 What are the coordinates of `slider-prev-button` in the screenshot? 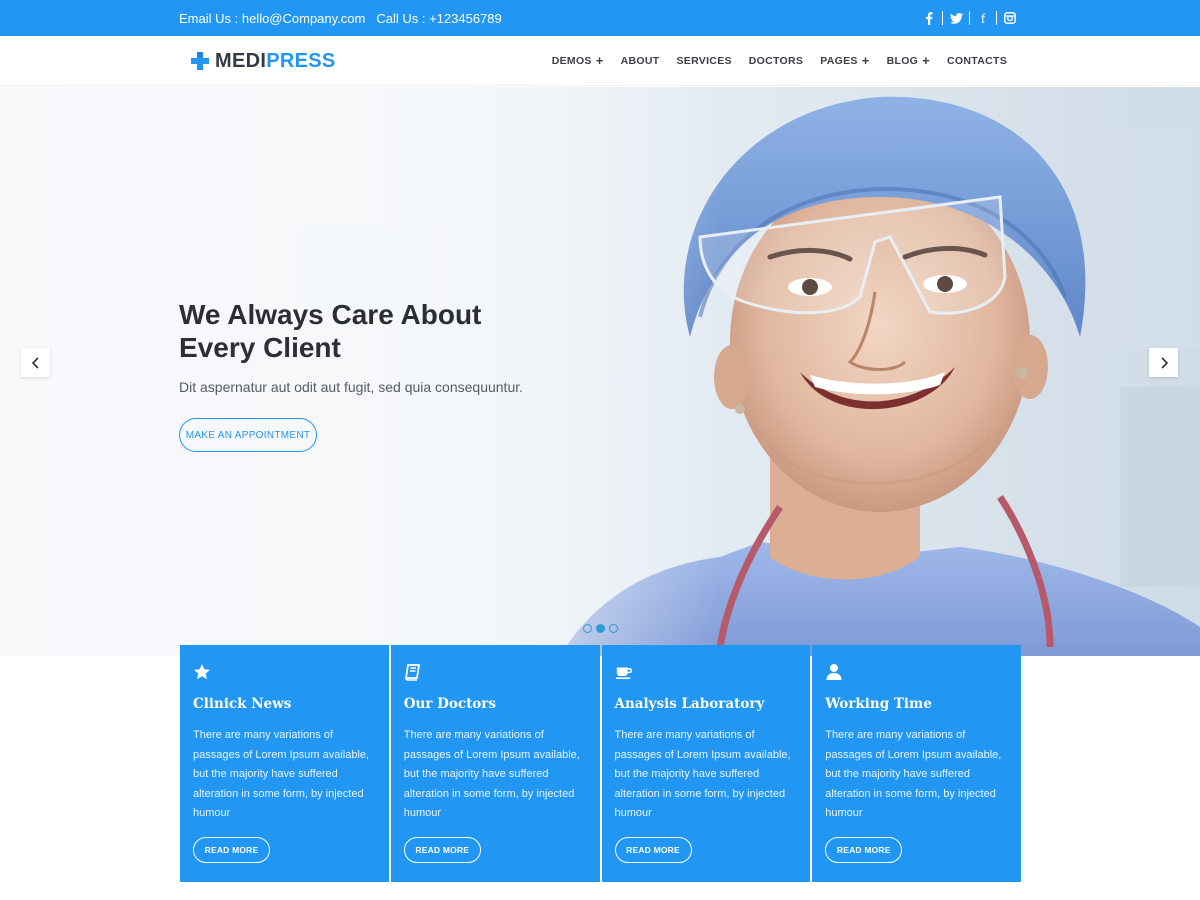 It's located at (35, 362).